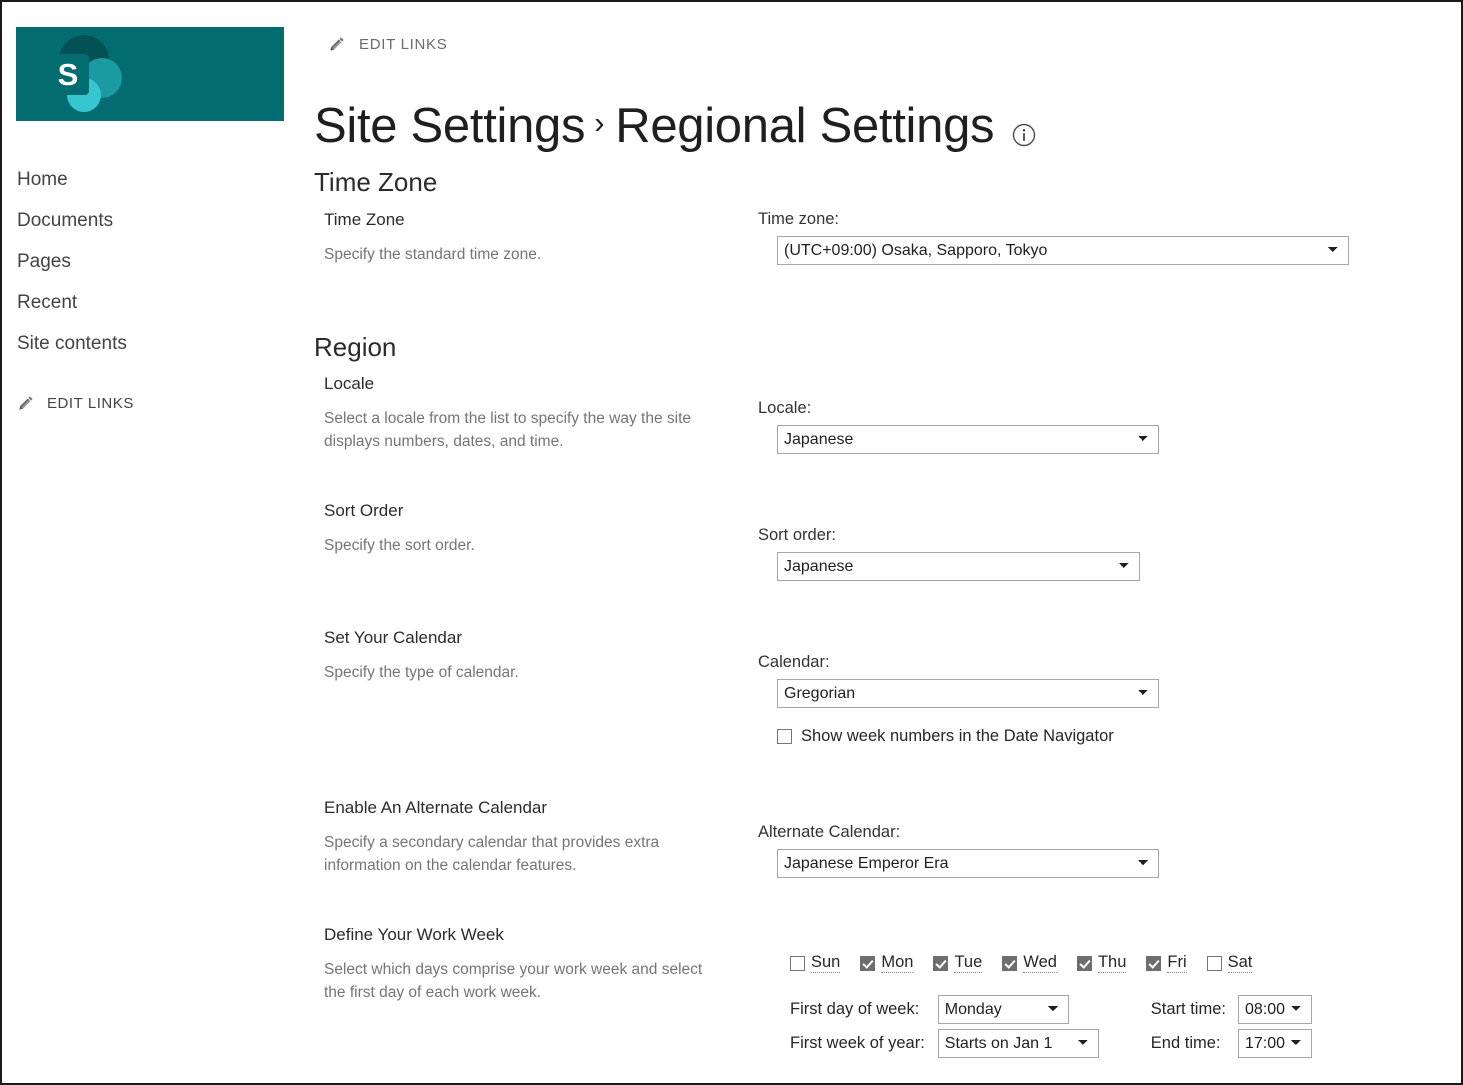 This screenshot has width=1463, height=1085. I want to click on end-time-label: End time:, so click(1185, 1043).